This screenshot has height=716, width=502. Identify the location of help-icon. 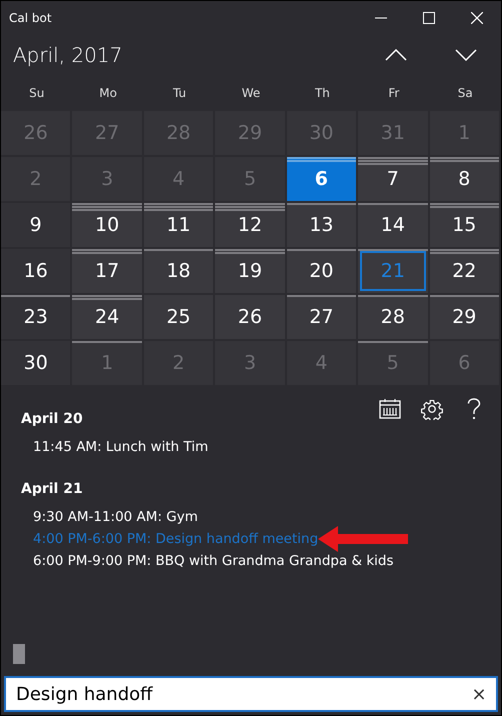
(474, 409).